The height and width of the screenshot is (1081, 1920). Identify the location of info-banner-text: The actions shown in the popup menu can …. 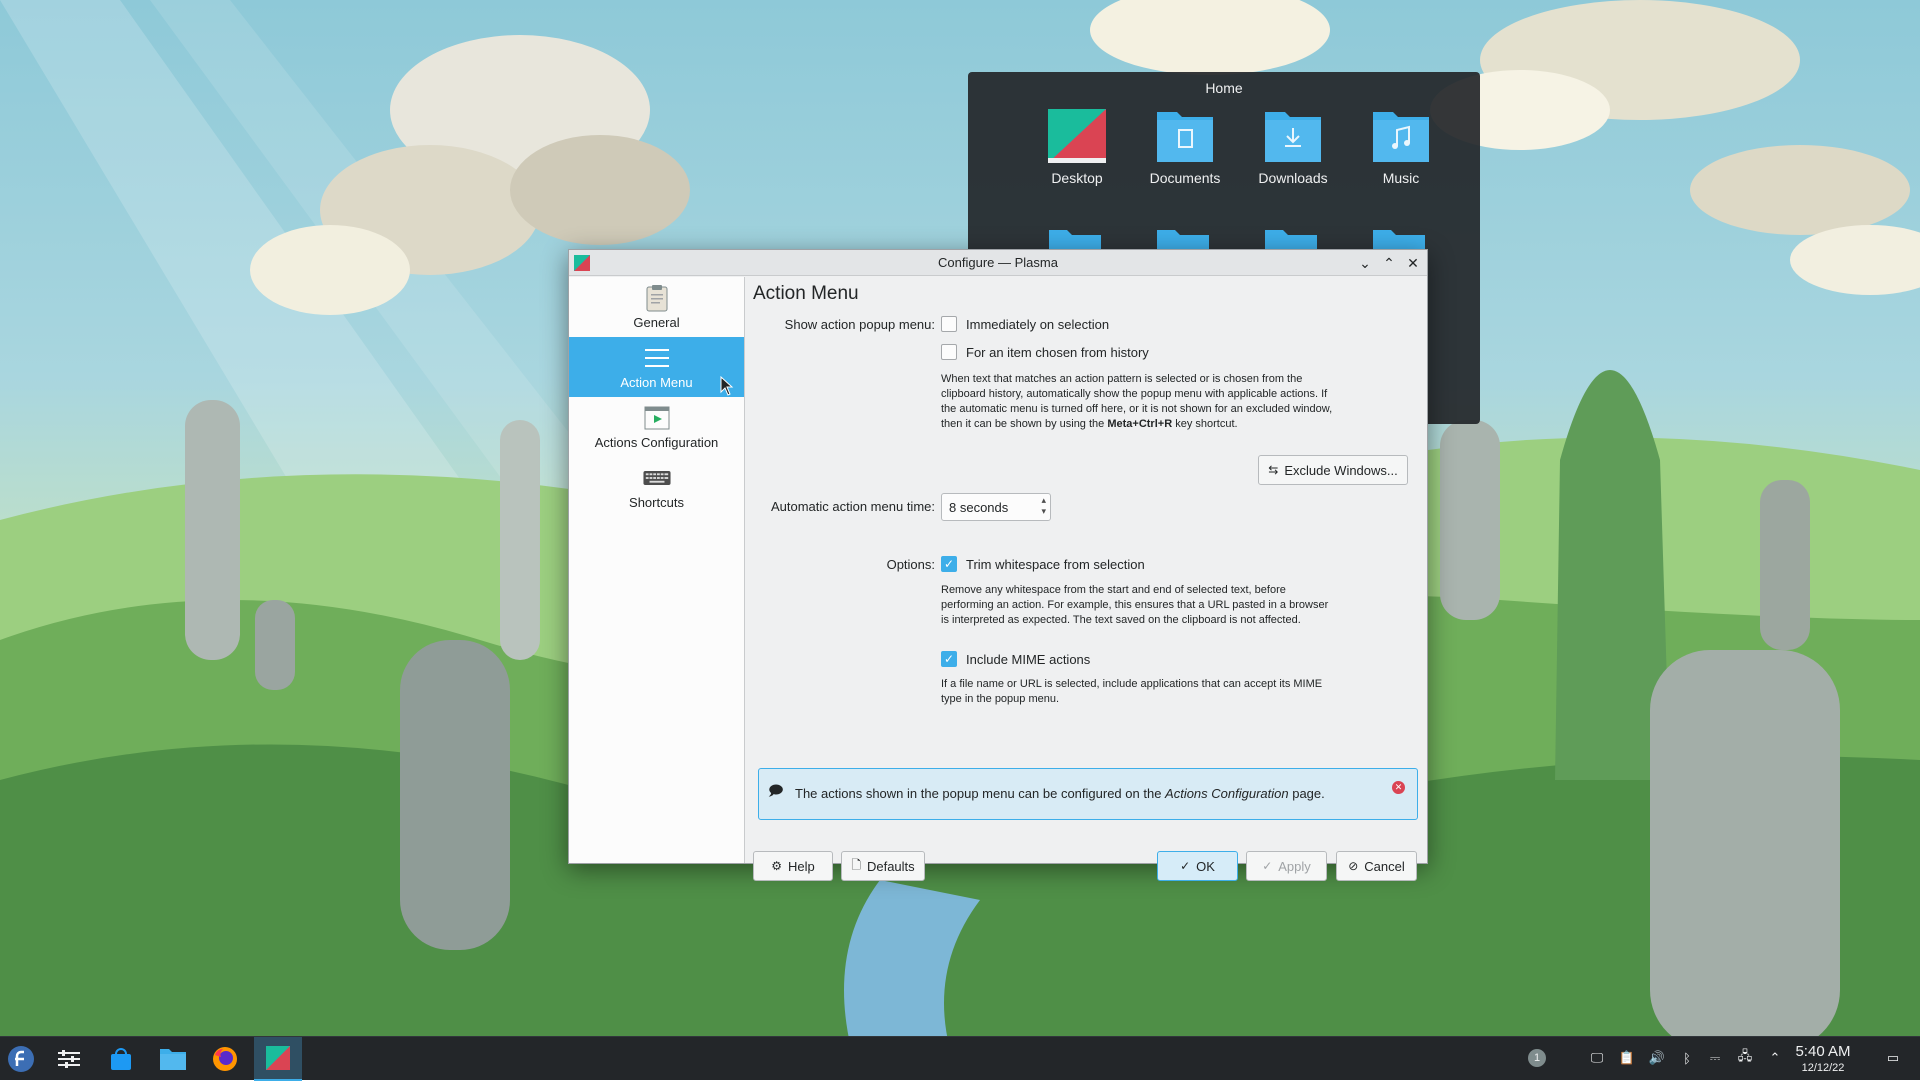
(1060, 793).